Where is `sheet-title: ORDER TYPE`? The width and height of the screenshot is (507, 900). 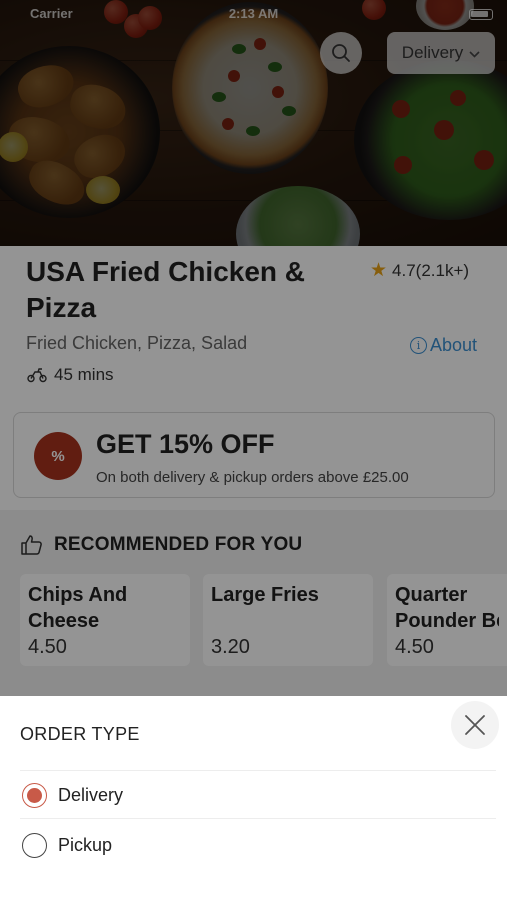
sheet-title: ORDER TYPE is located at coordinates (80, 734).